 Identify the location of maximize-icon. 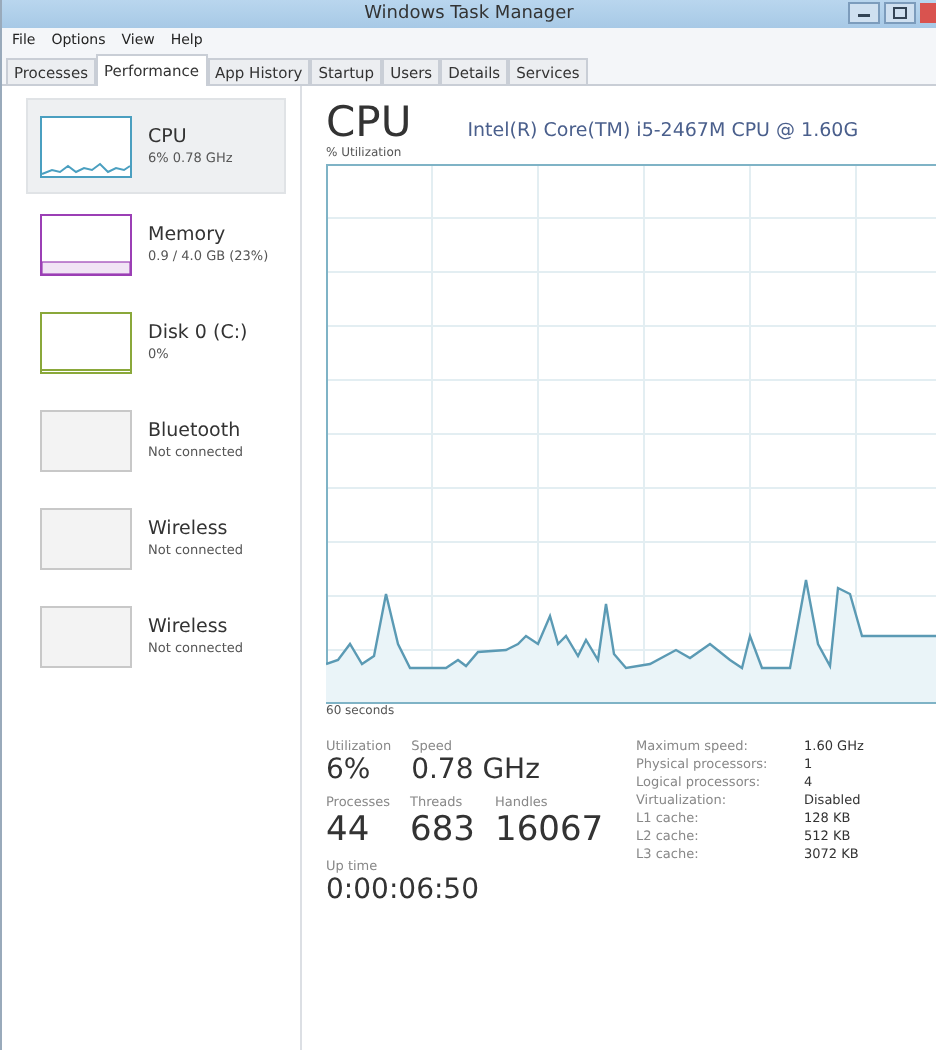
(900, 13).